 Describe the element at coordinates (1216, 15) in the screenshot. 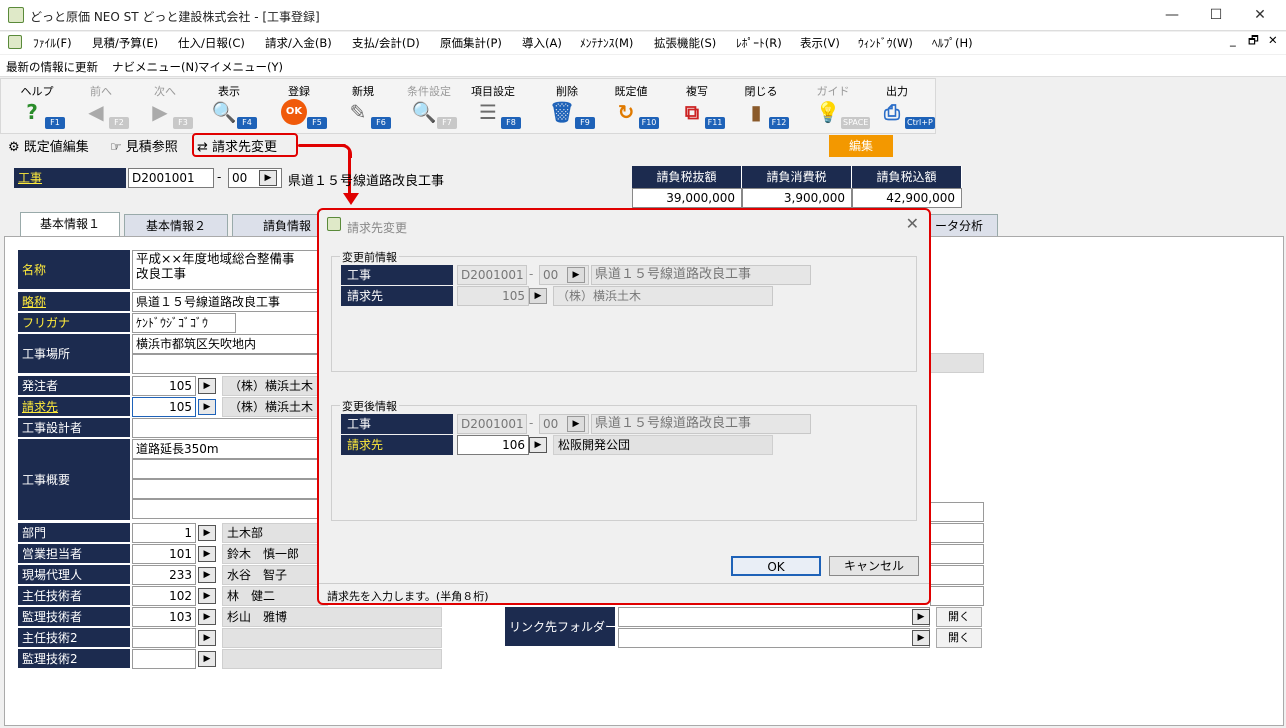

I see `maximize-button: ☐` at that location.